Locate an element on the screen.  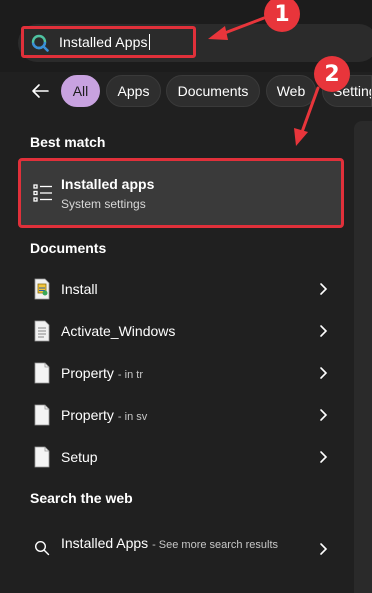
list-item-setup: Setup is located at coordinates (181, 457).